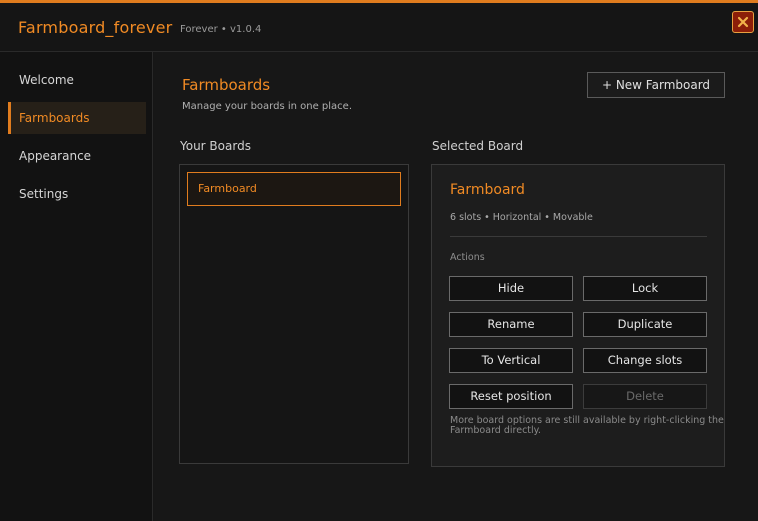  I want to click on app-version: Forever • v1.0.4, so click(221, 29).